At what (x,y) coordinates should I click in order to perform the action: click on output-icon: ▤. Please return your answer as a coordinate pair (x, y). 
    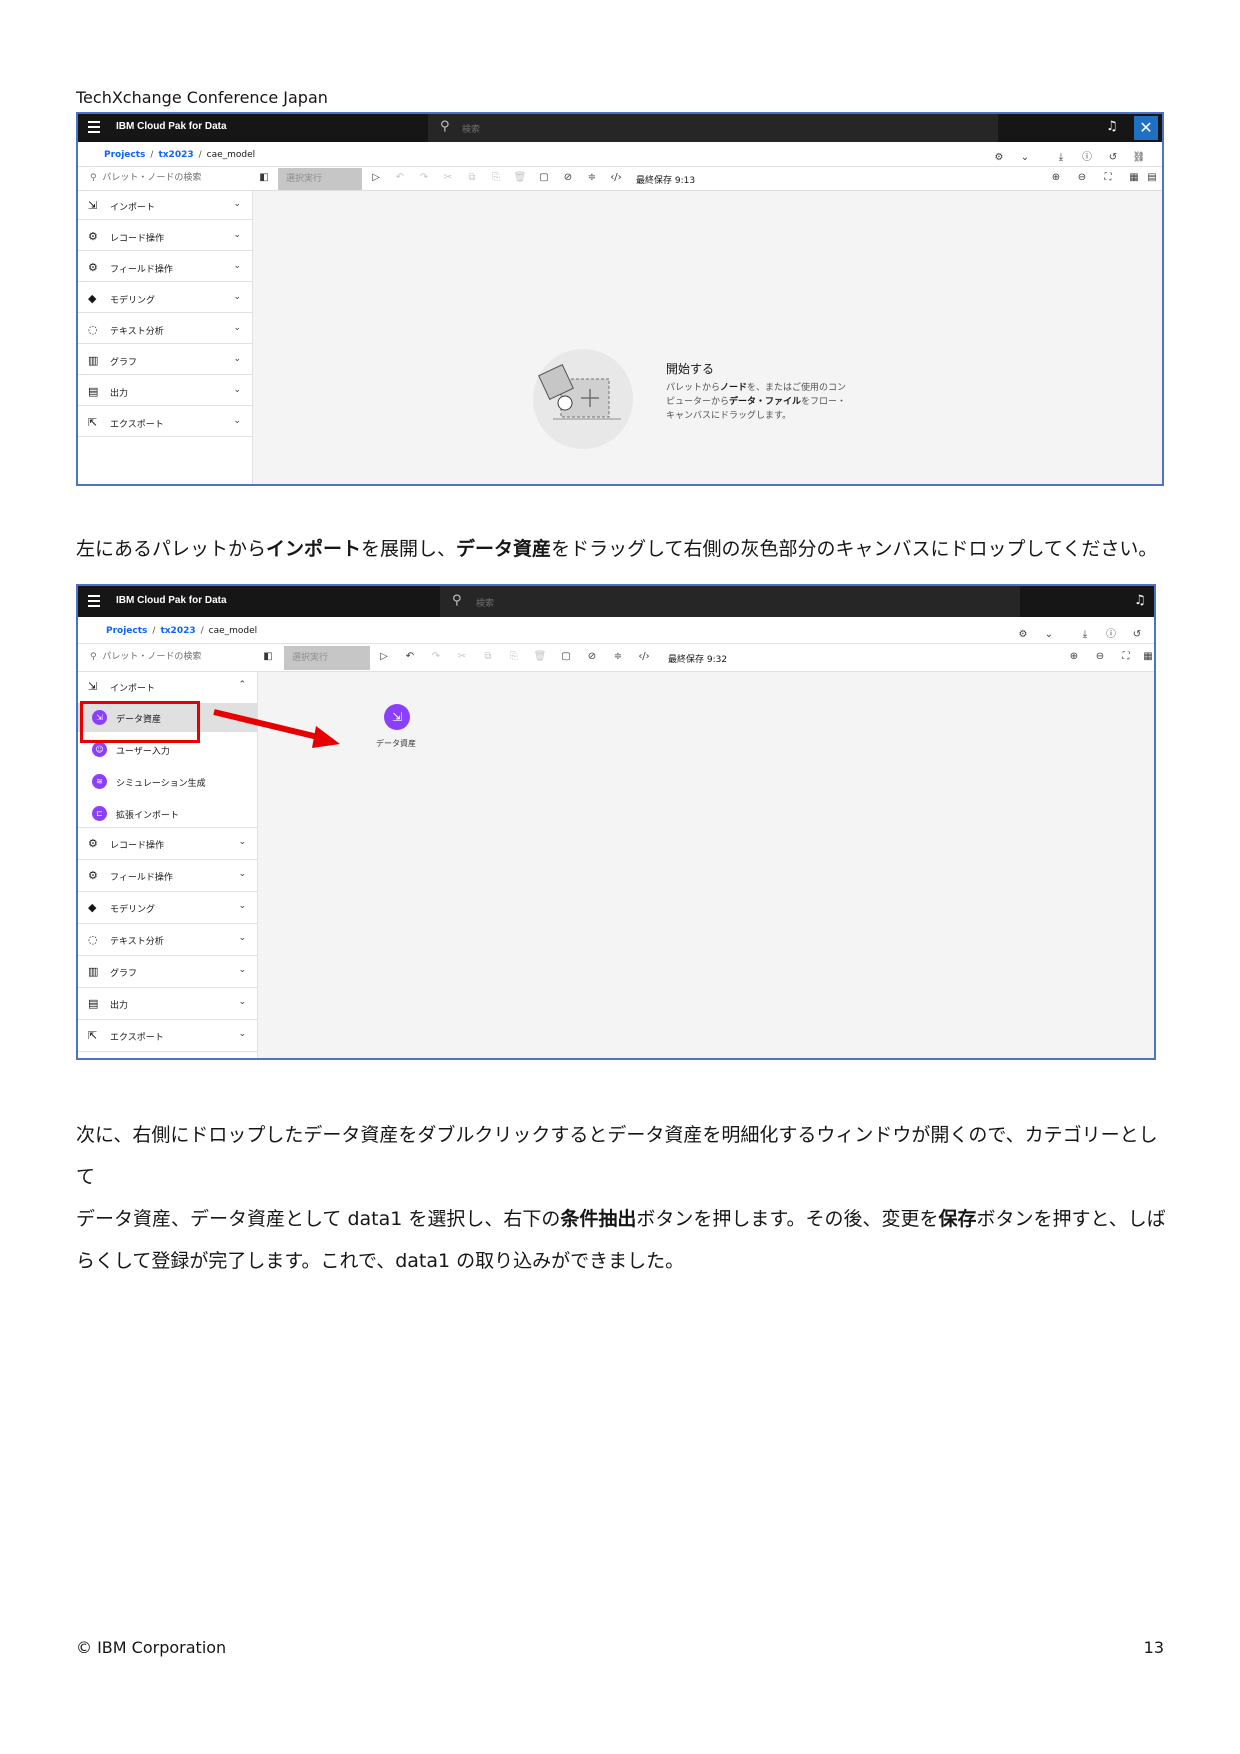
    Looking at the image, I should click on (93, 1003).